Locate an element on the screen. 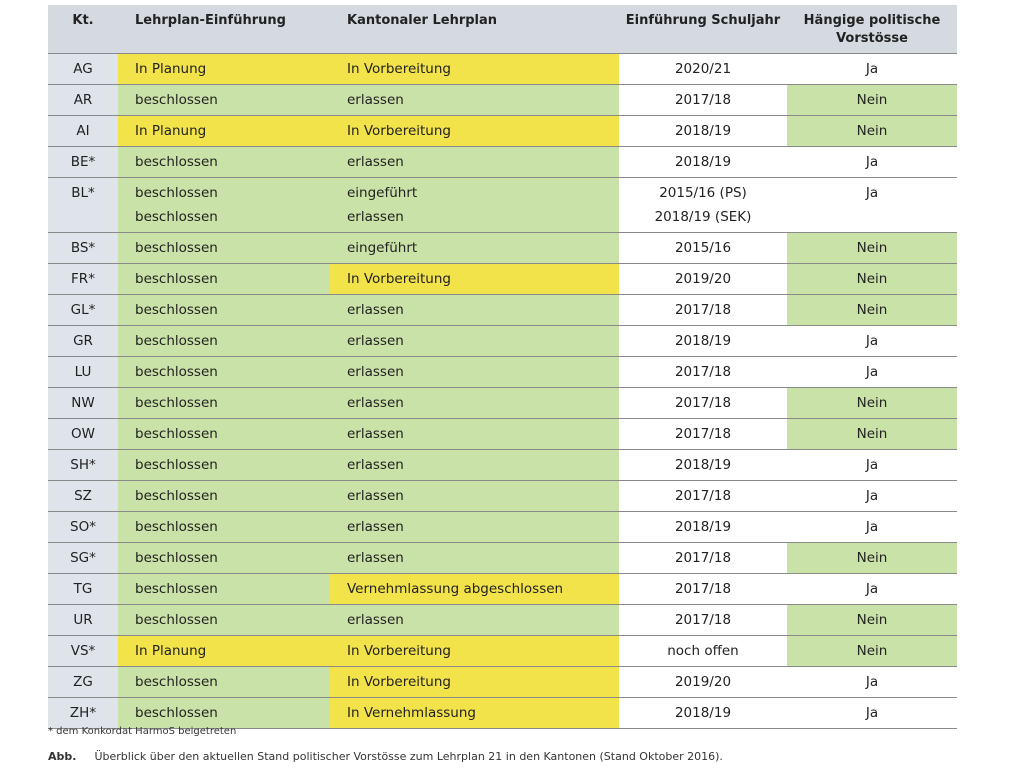  table-row: FR* beschlossen In Vorbereitung 2019/20 Nein is located at coordinates (502, 279).